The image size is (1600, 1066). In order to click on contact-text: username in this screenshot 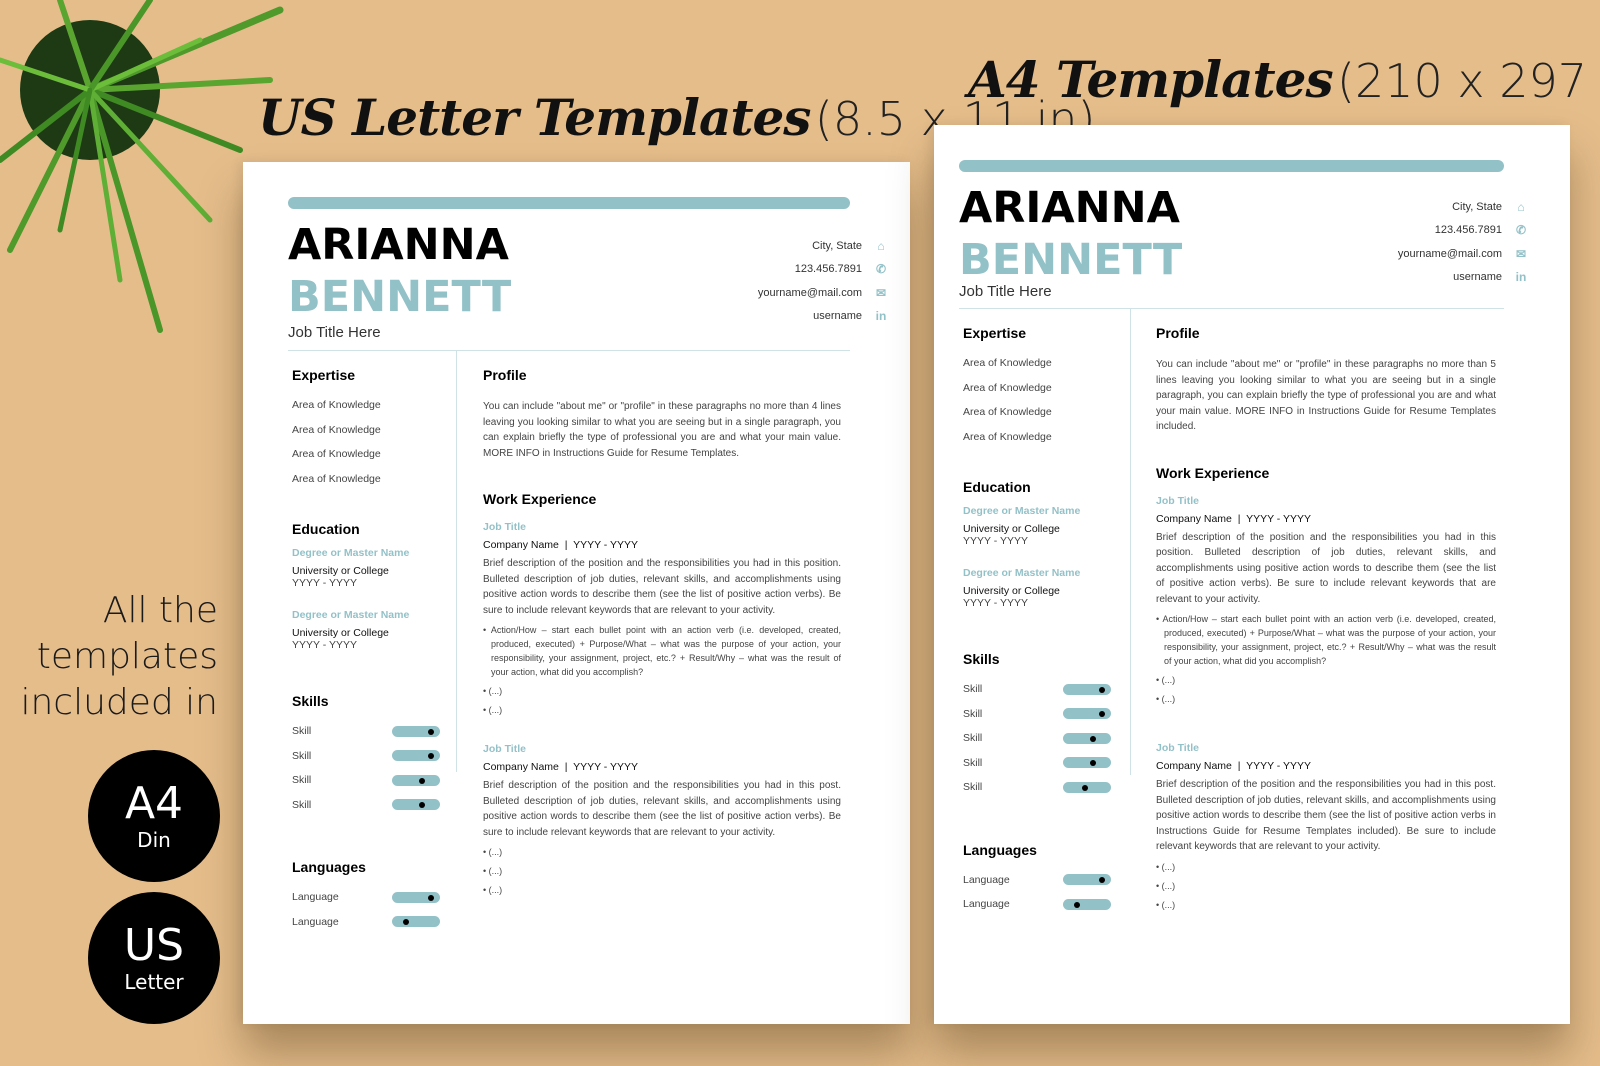, I will do `click(1477, 277)`.